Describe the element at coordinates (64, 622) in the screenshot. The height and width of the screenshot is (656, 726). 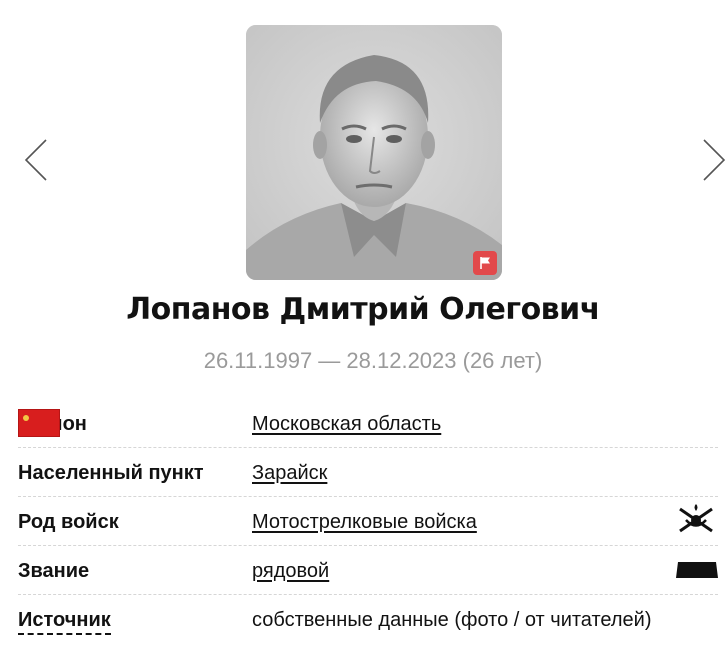
I see `source-label: Источник` at that location.